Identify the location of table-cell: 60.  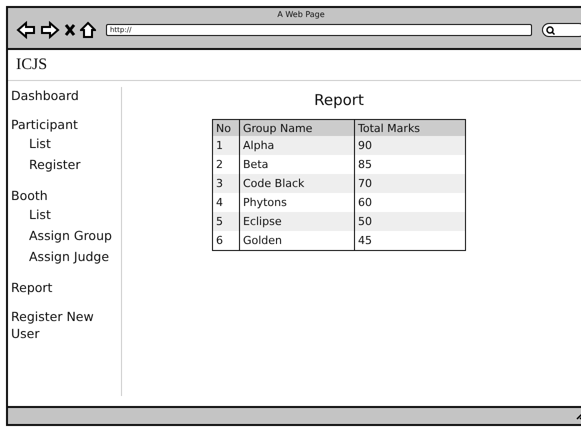
(410, 202).